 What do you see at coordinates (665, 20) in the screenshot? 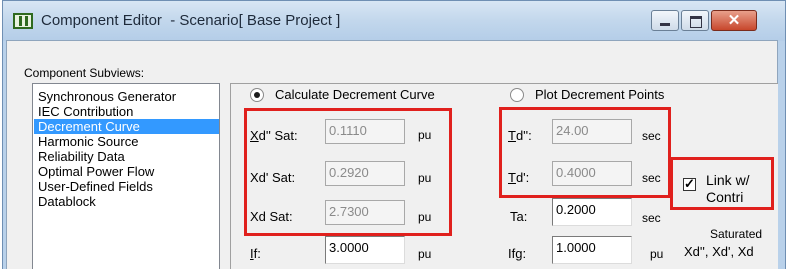
I see `minimize-button` at bounding box center [665, 20].